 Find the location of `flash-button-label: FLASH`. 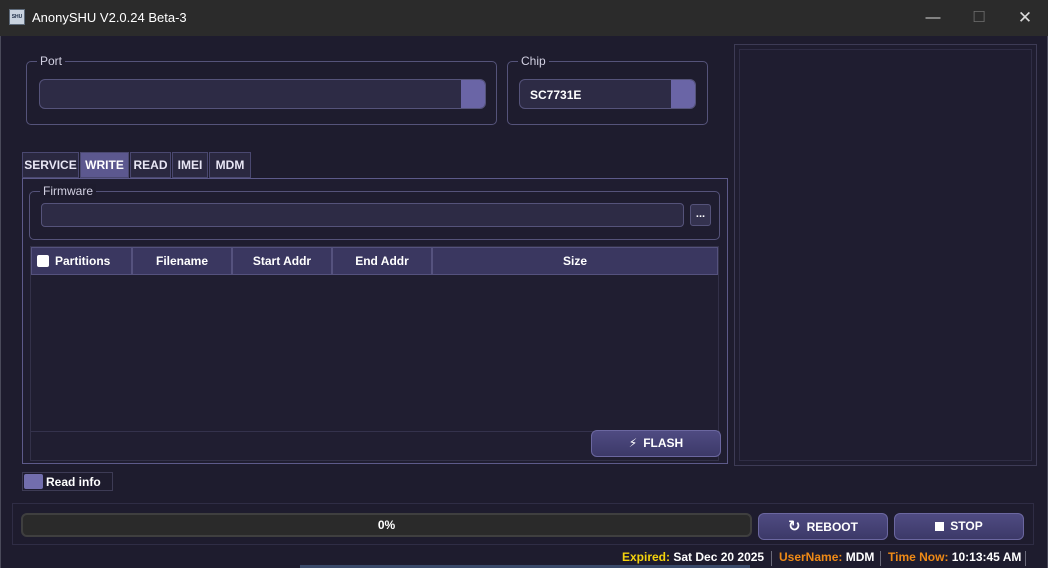

flash-button-label: FLASH is located at coordinates (663, 443).